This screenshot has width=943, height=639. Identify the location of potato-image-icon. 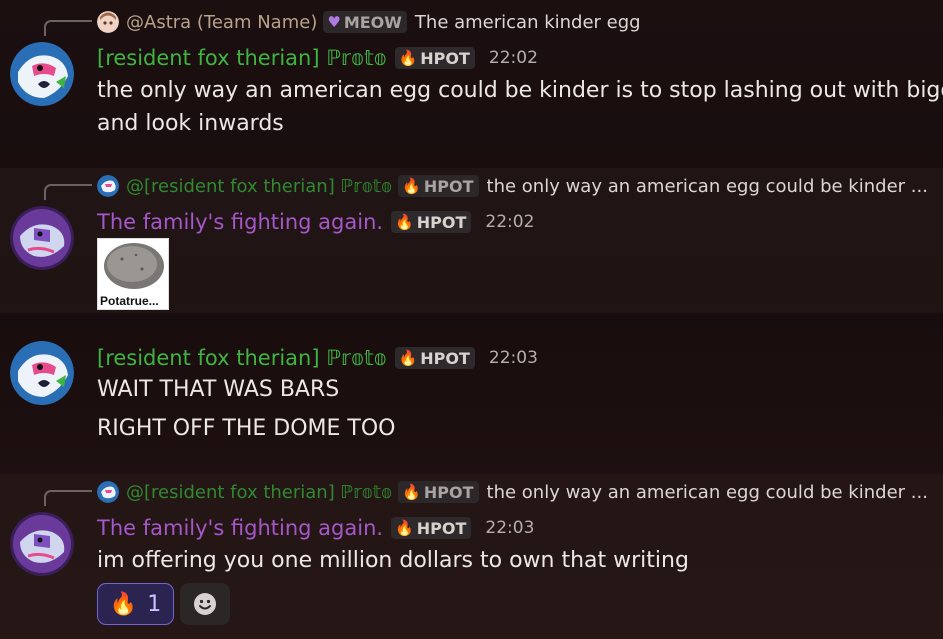
(134, 266).